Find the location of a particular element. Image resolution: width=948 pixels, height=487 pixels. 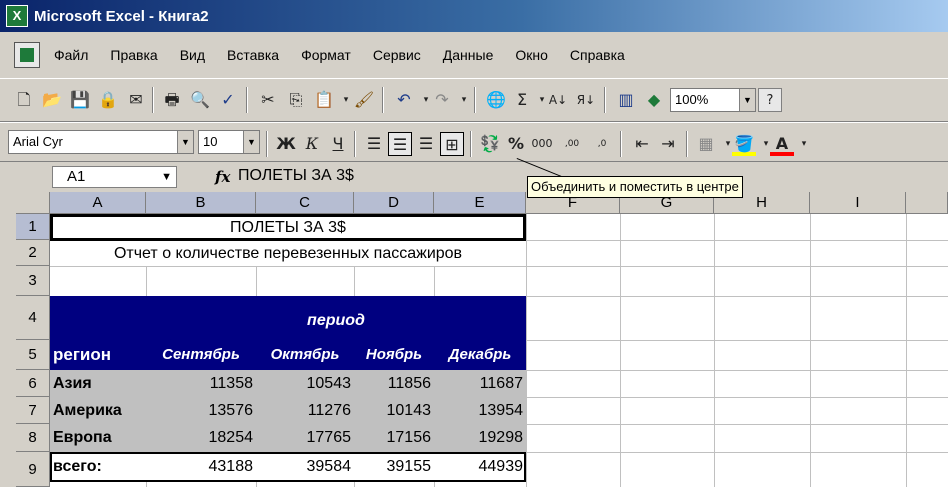

save-icon: 💾 is located at coordinates (80, 100).